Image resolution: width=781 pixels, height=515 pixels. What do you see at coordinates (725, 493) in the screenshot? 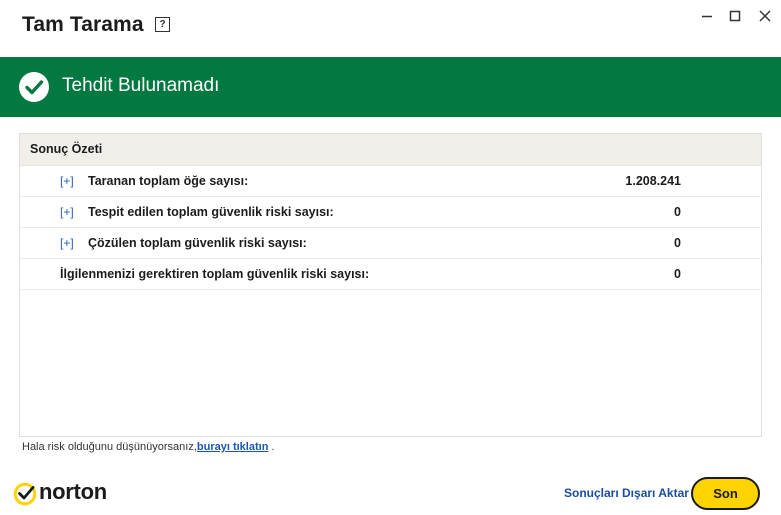
I see `finish-button: Son` at bounding box center [725, 493].